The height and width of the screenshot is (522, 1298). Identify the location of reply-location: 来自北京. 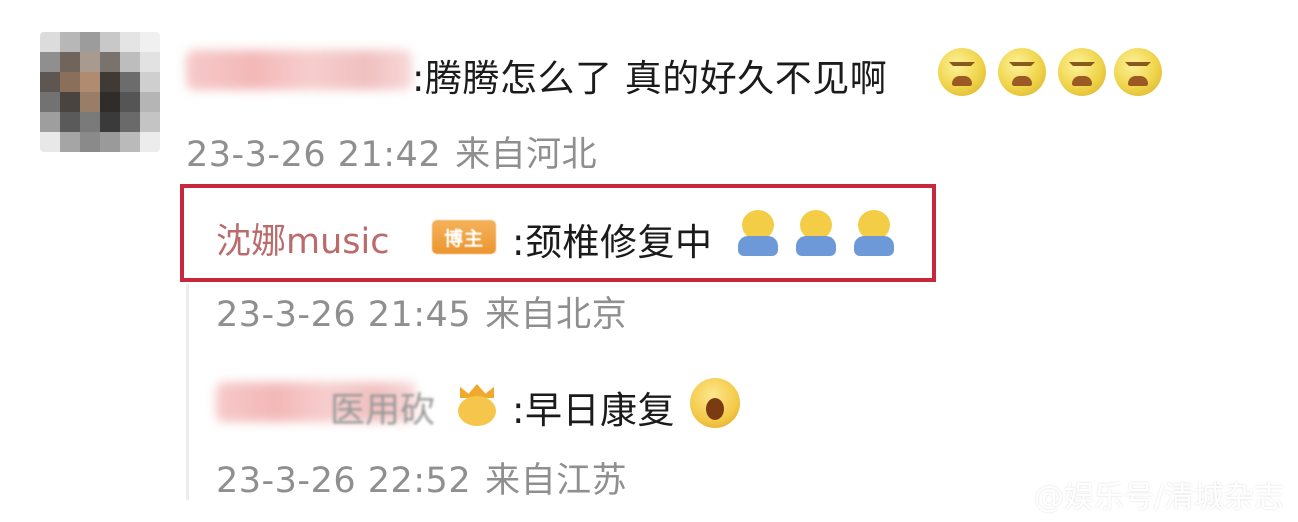
(556, 315).